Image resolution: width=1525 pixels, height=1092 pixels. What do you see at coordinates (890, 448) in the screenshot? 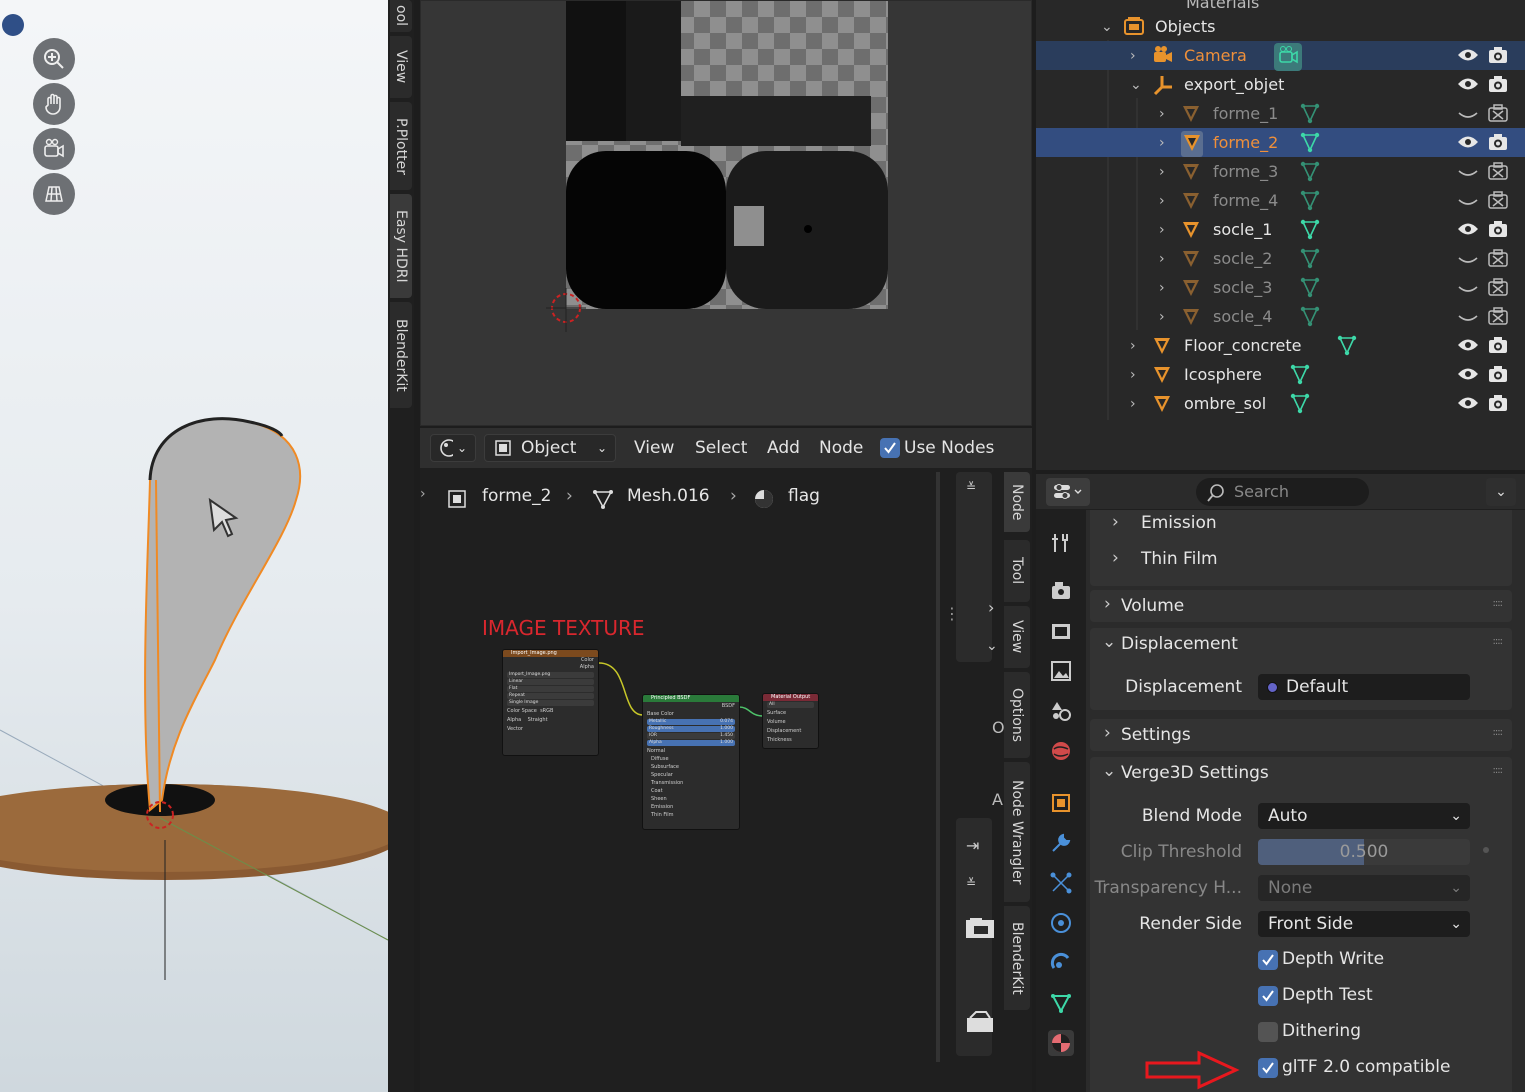
I see `use-nodes-checkbox` at bounding box center [890, 448].